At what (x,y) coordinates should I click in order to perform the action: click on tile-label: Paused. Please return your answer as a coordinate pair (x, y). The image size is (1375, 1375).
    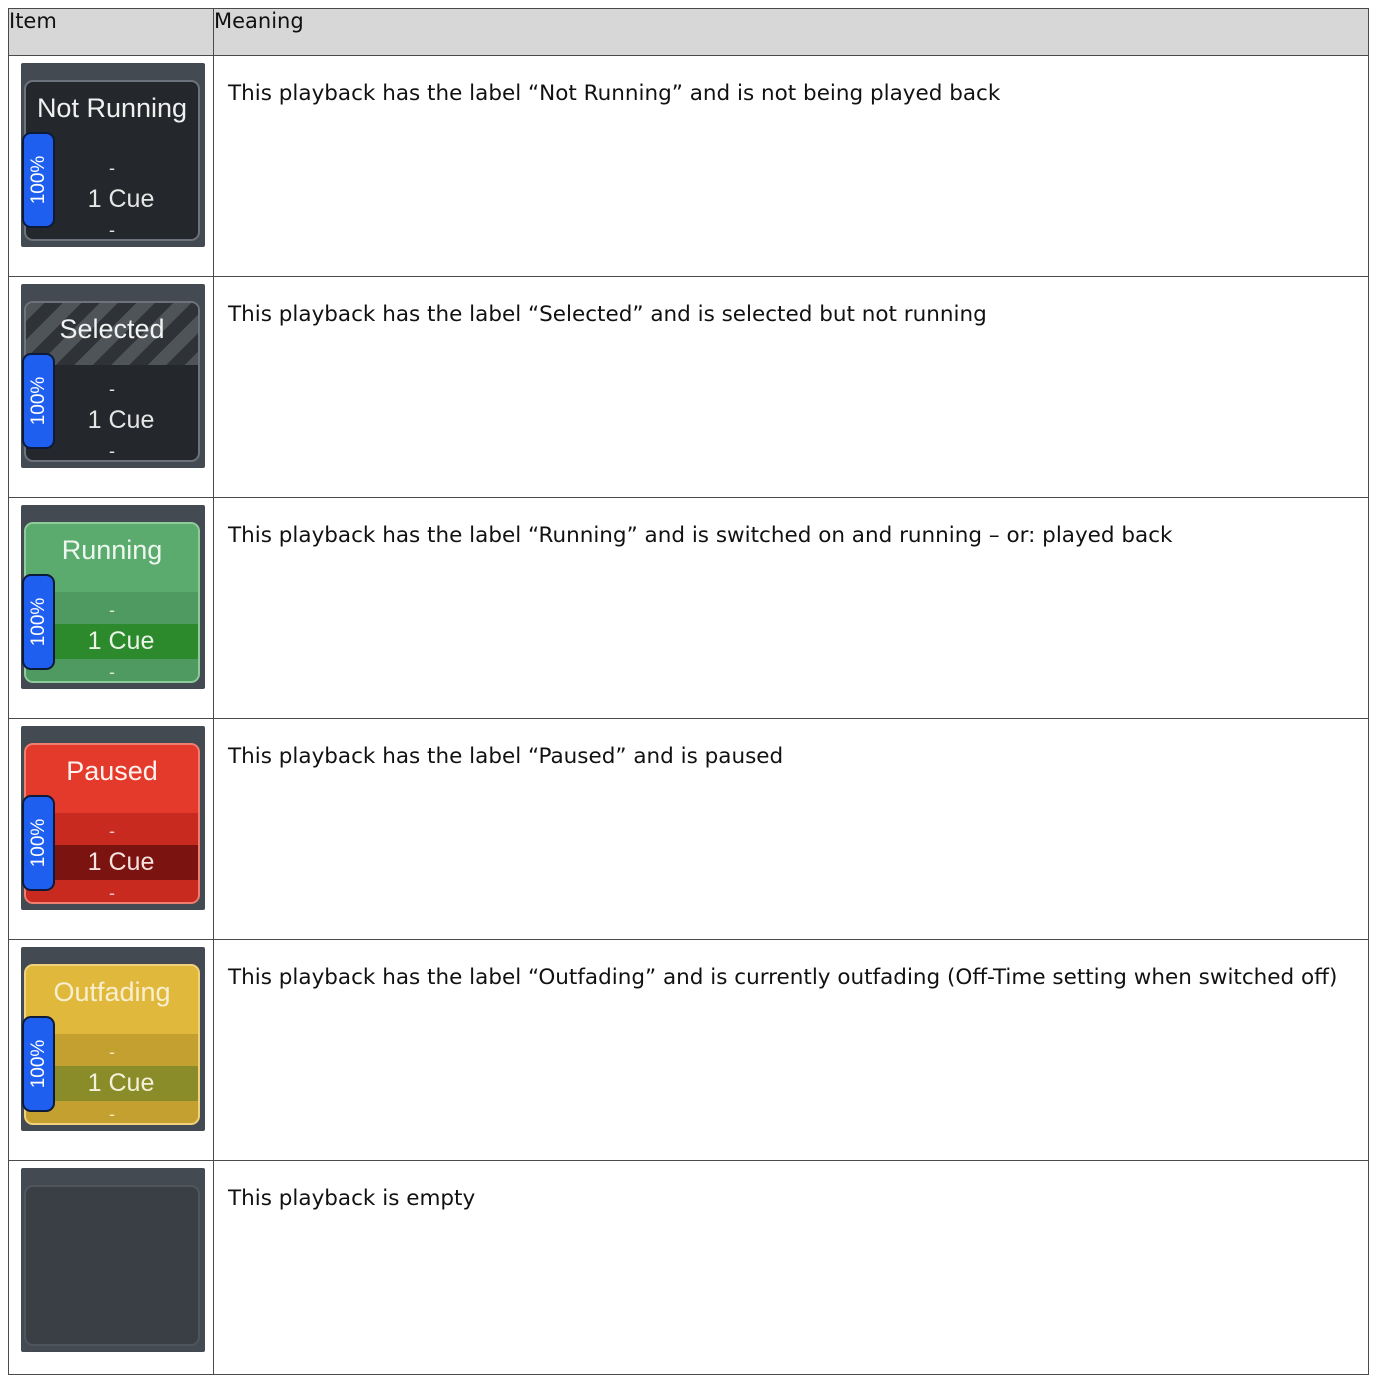
    Looking at the image, I should click on (112, 771).